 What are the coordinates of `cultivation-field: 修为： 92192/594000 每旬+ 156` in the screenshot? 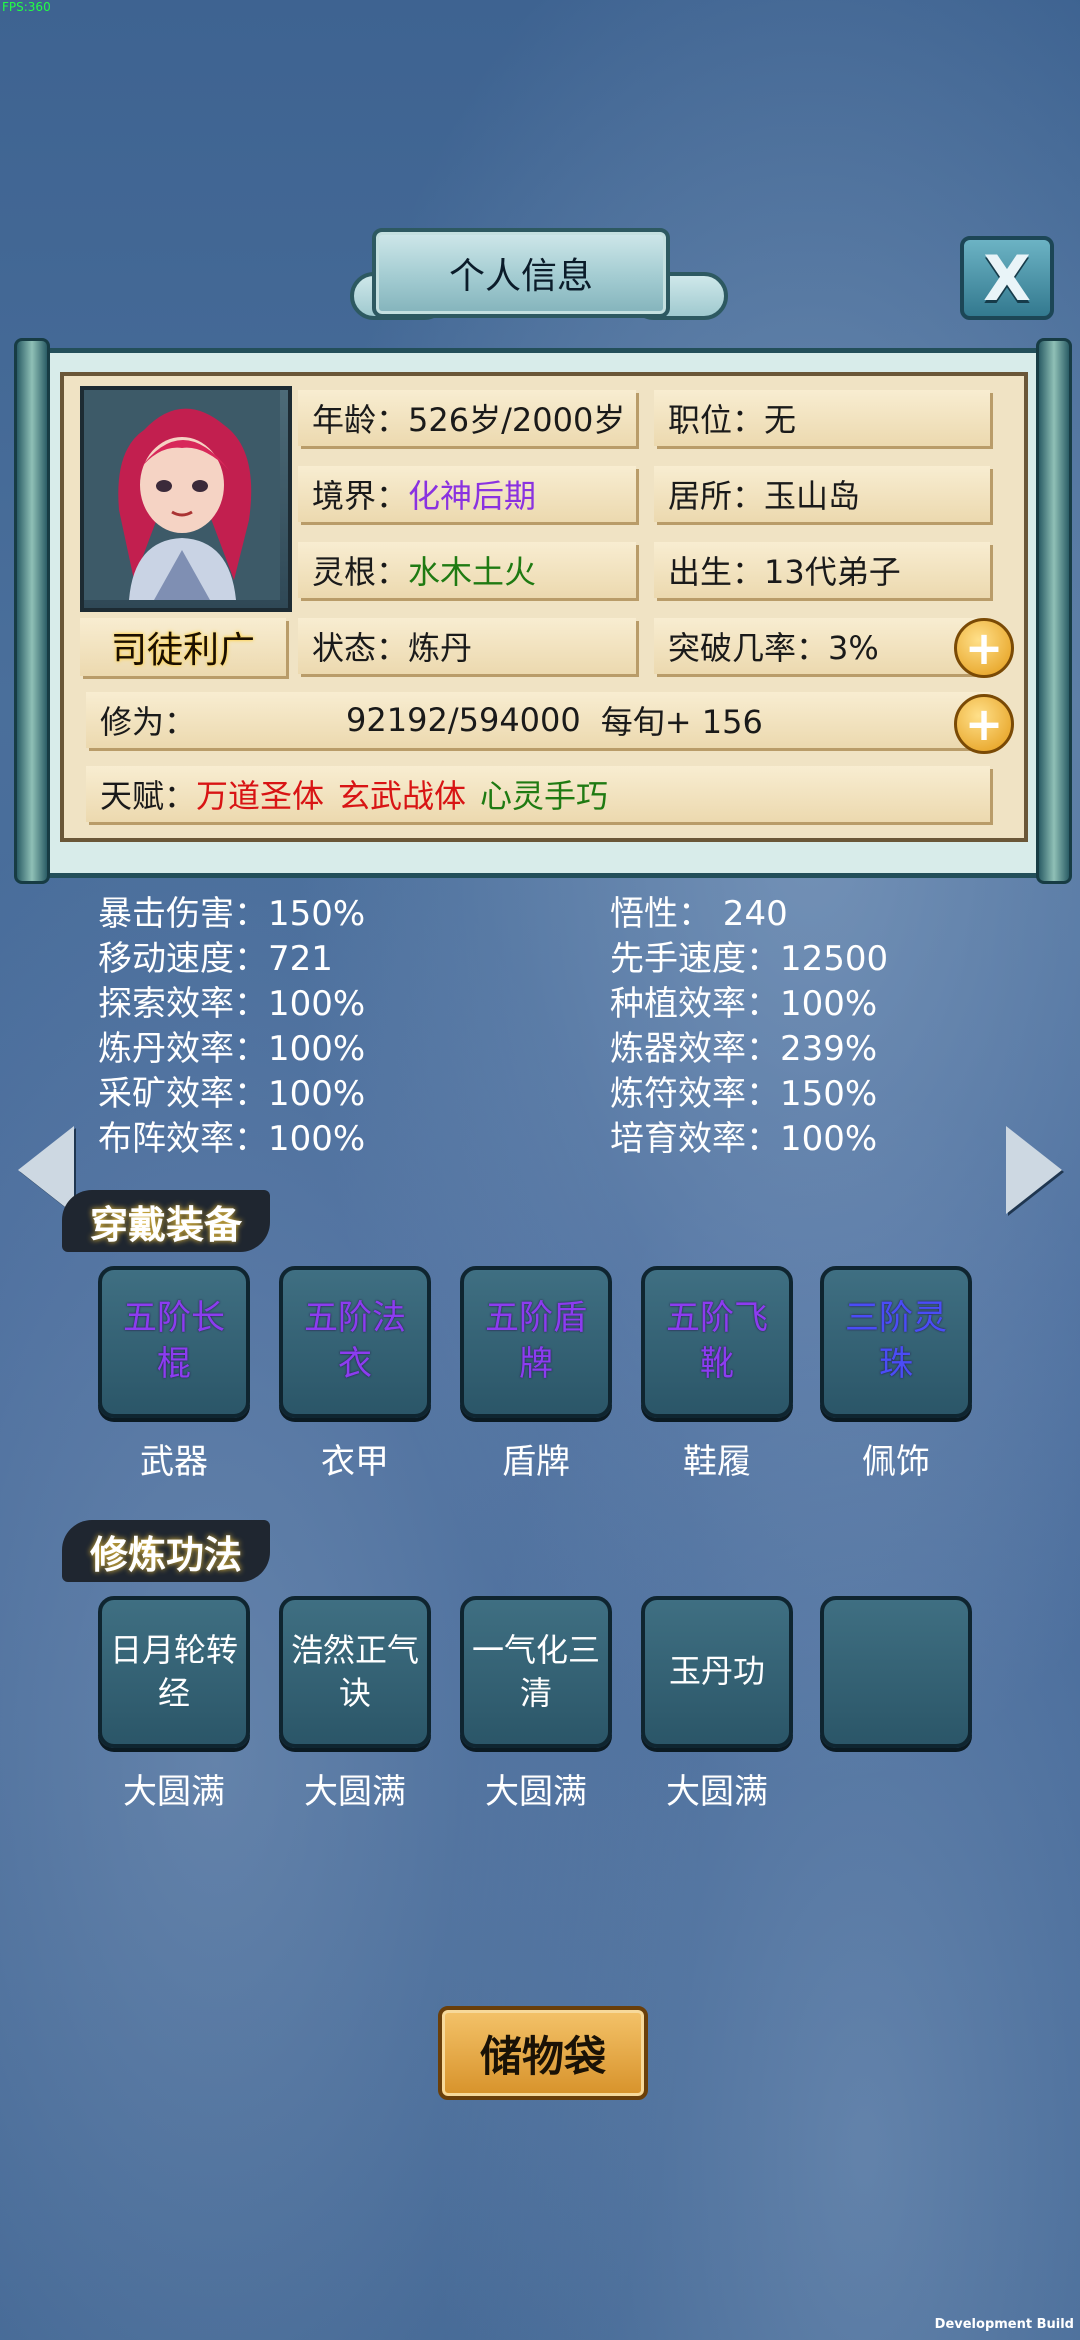 It's located at (538, 720).